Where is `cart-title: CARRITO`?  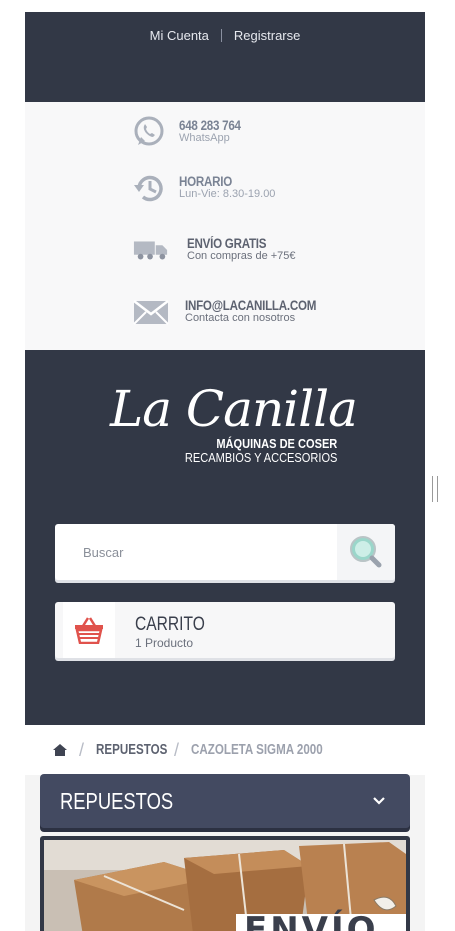 cart-title: CARRITO is located at coordinates (170, 624).